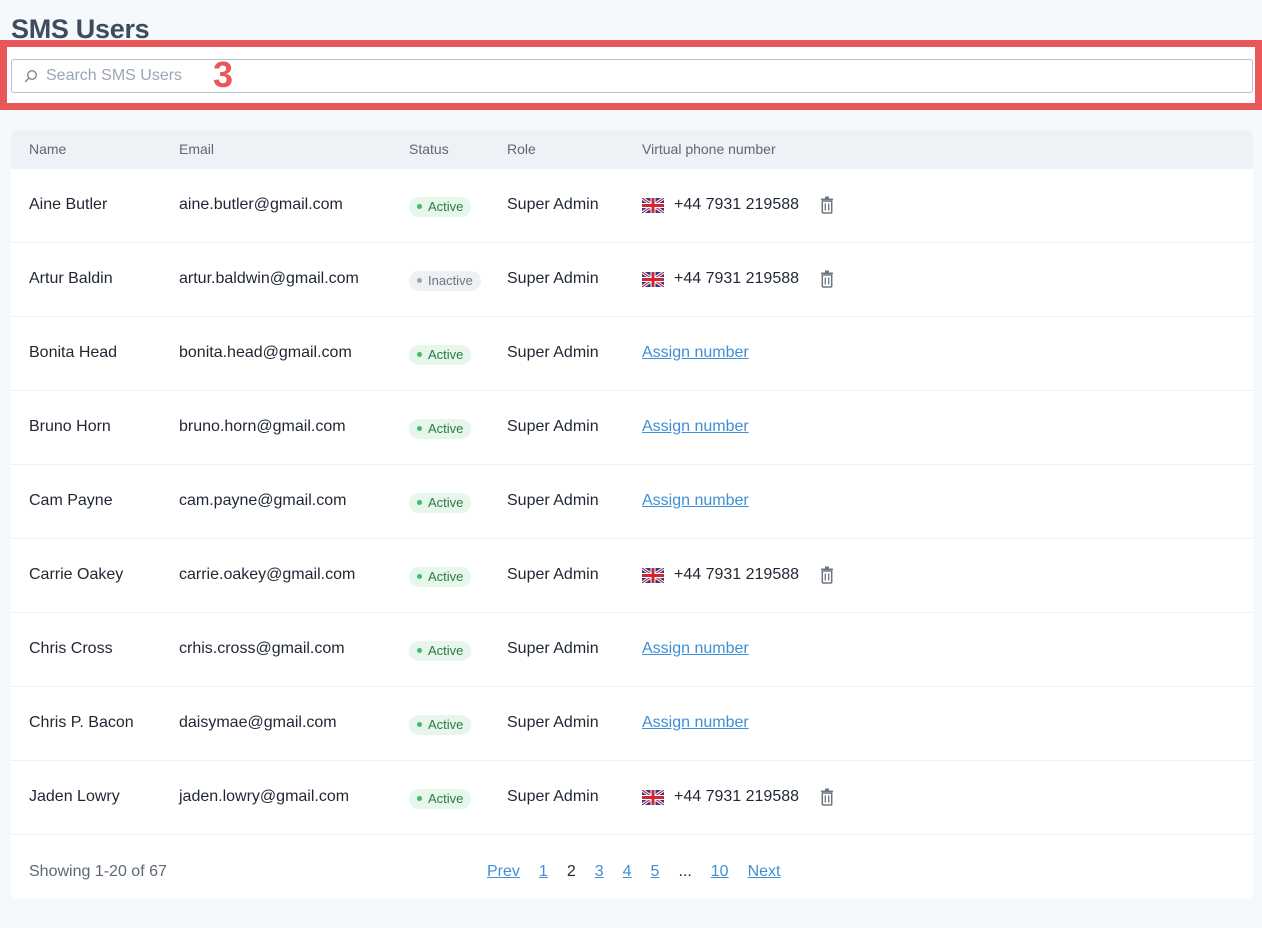 This screenshot has height=928, width=1262. I want to click on next-page-link: Next, so click(764, 872).